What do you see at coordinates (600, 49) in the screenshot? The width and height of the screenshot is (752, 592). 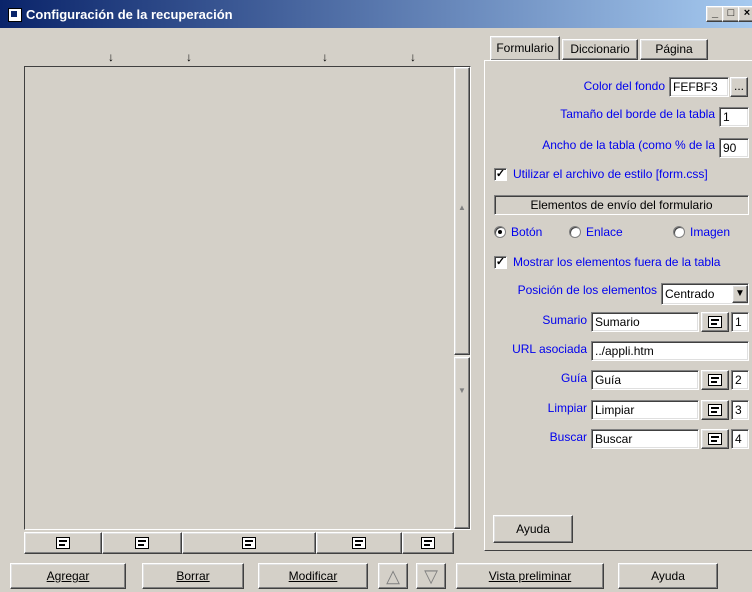 I see `tab-diccionario: Diccionario` at bounding box center [600, 49].